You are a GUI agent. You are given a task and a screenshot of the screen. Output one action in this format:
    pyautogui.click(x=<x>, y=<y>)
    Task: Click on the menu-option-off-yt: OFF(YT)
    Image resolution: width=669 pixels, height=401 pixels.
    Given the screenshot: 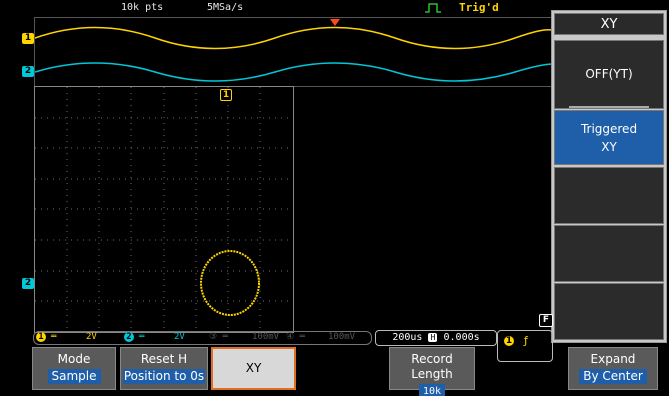 What is the action you would take?
    pyautogui.click(x=609, y=74)
    